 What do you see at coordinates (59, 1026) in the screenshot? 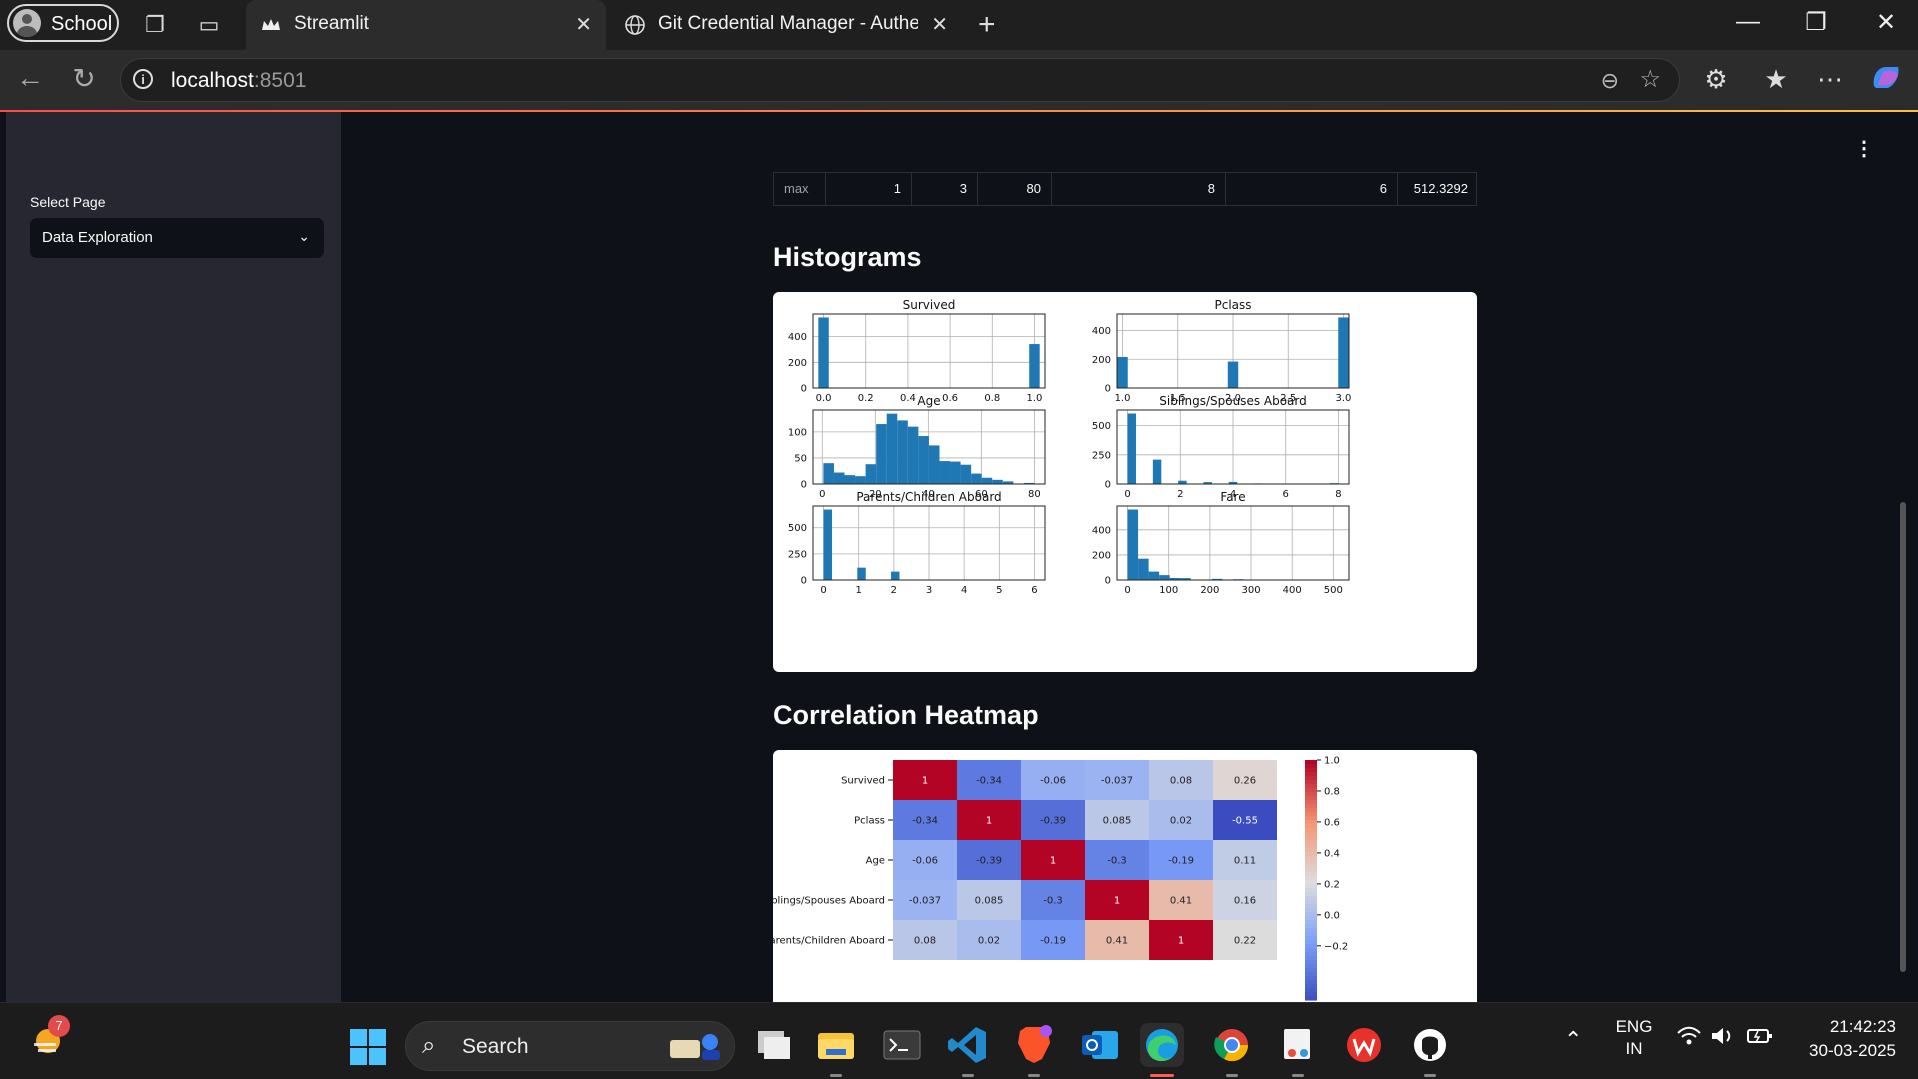
I see `notification-badge: 7` at bounding box center [59, 1026].